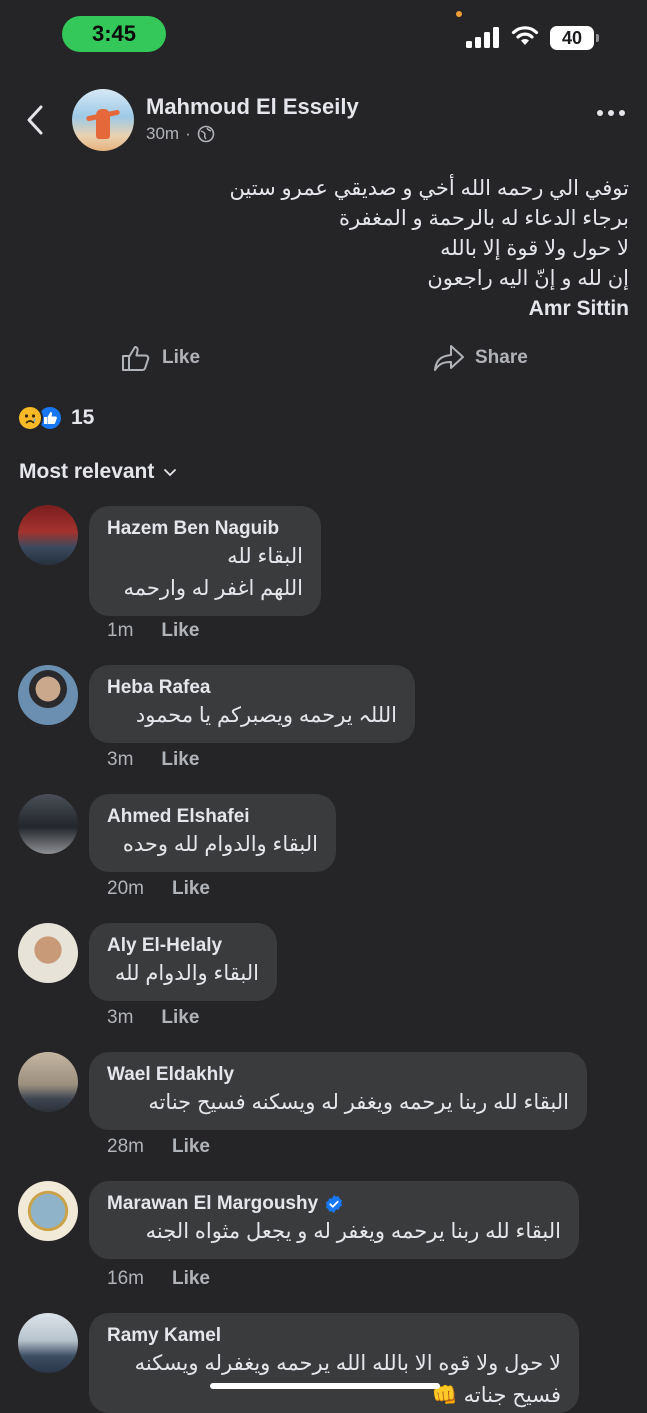 The height and width of the screenshot is (1413, 647). What do you see at coordinates (206, 134) in the screenshot?
I see `globe-icon` at bounding box center [206, 134].